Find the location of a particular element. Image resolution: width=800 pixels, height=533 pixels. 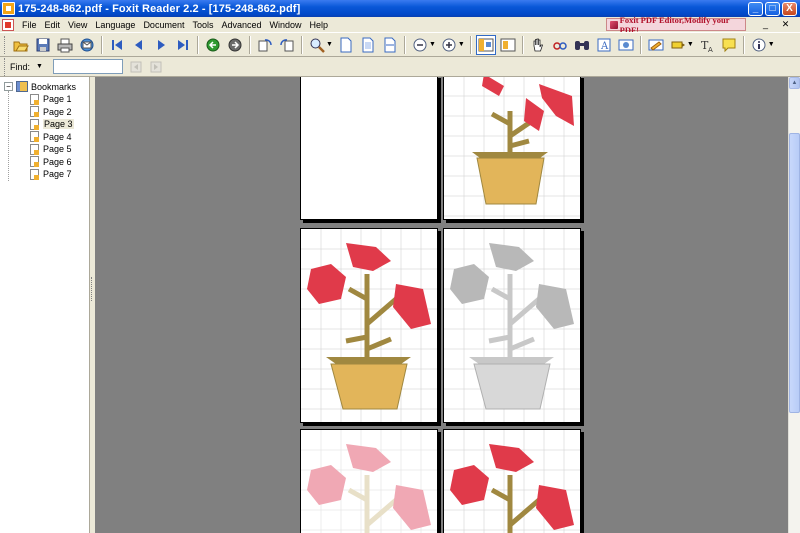

pdf-page-poinsettia-red is located at coordinates (369, 325).